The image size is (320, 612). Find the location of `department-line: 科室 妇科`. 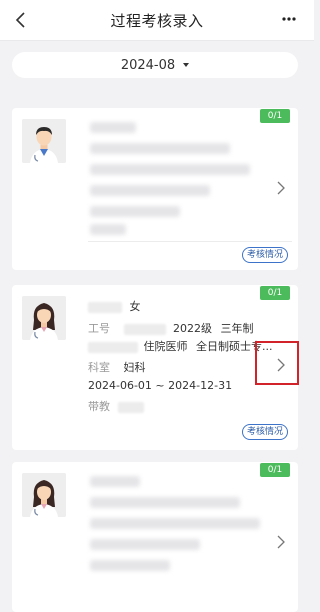

department-line: 科室 妇科 is located at coordinates (117, 367).